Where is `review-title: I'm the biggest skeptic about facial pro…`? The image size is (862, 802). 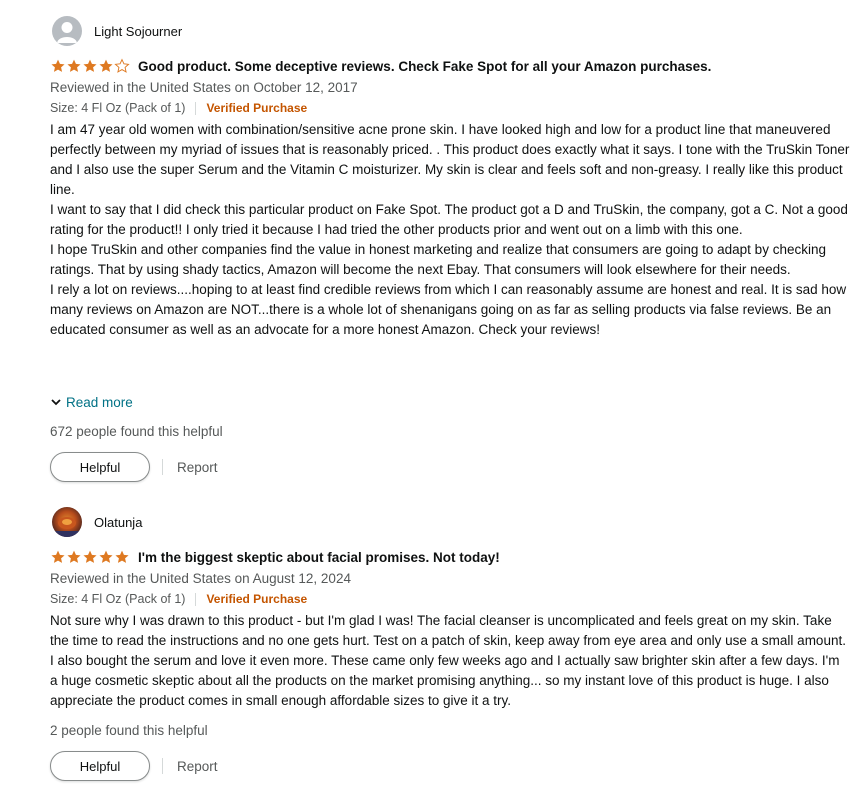 review-title: I'm the biggest skeptic about facial pro… is located at coordinates (319, 557).